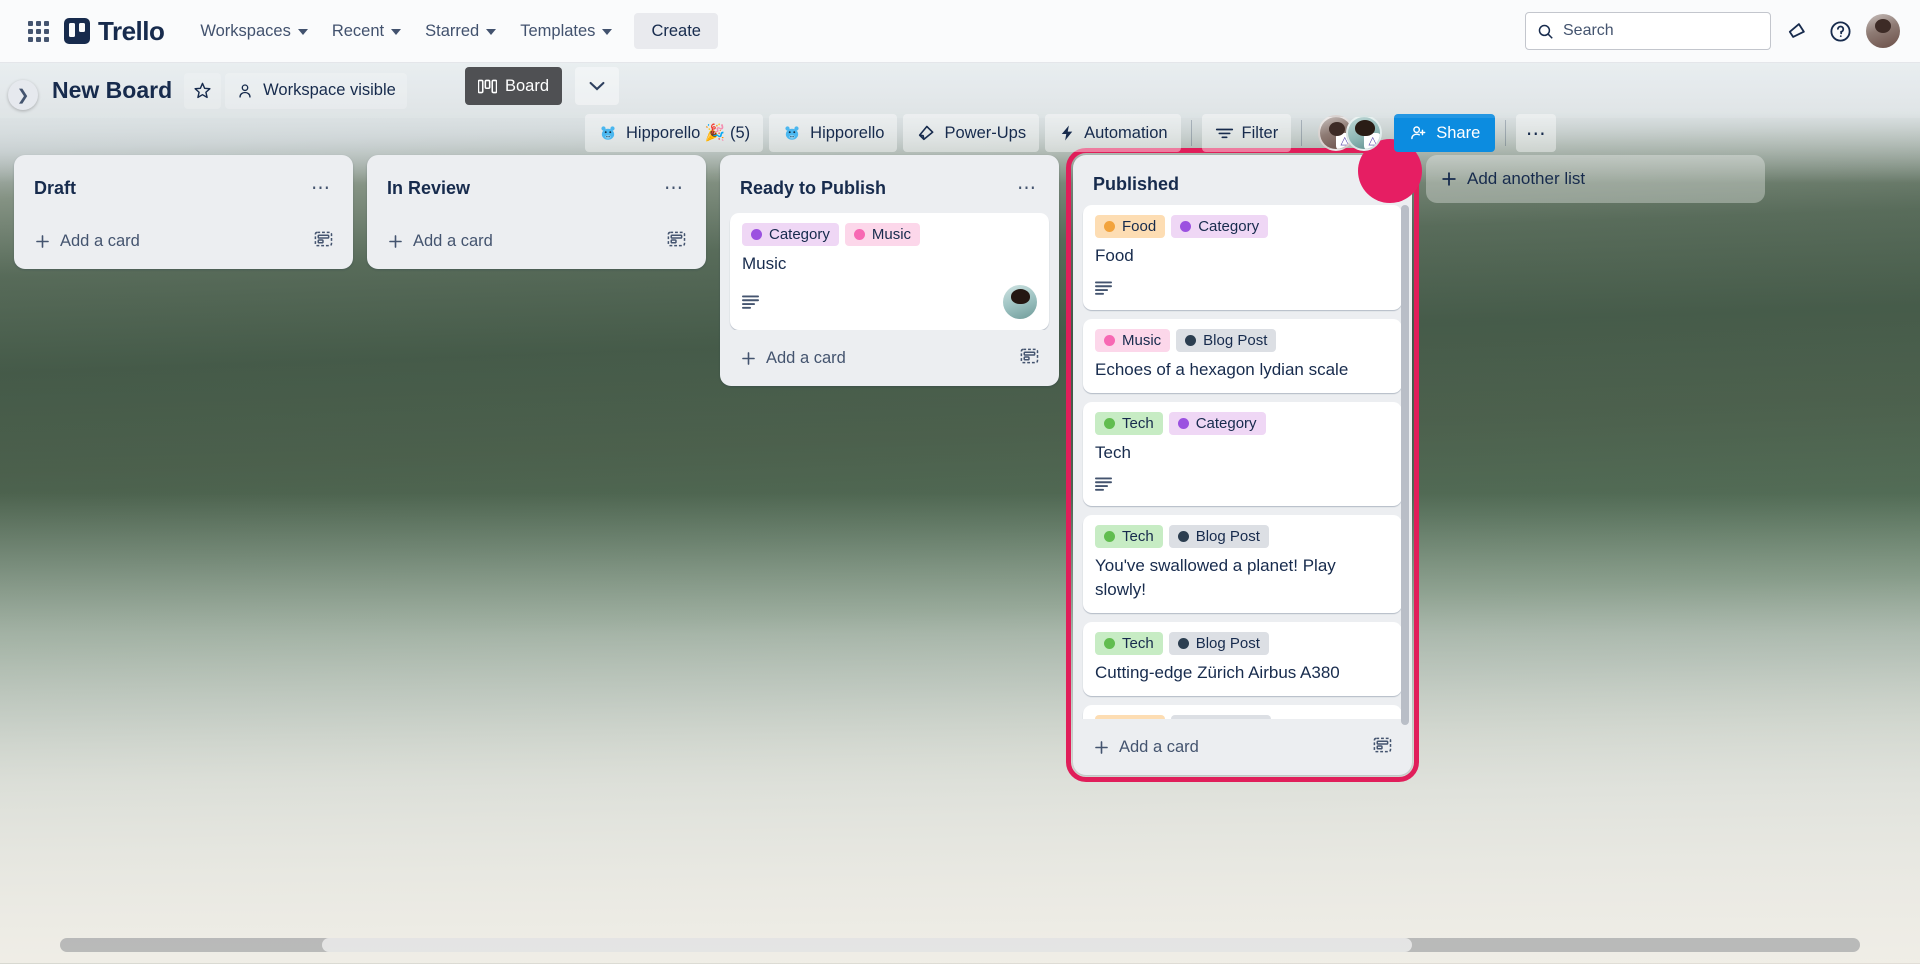 The width and height of the screenshot is (1920, 964). What do you see at coordinates (1445, 133) in the screenshot?
I see `share-button: Share` at bounding box center [1445, 133].